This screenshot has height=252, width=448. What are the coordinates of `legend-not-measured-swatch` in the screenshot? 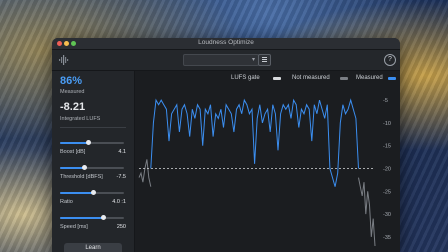 It's located at (344, 78).